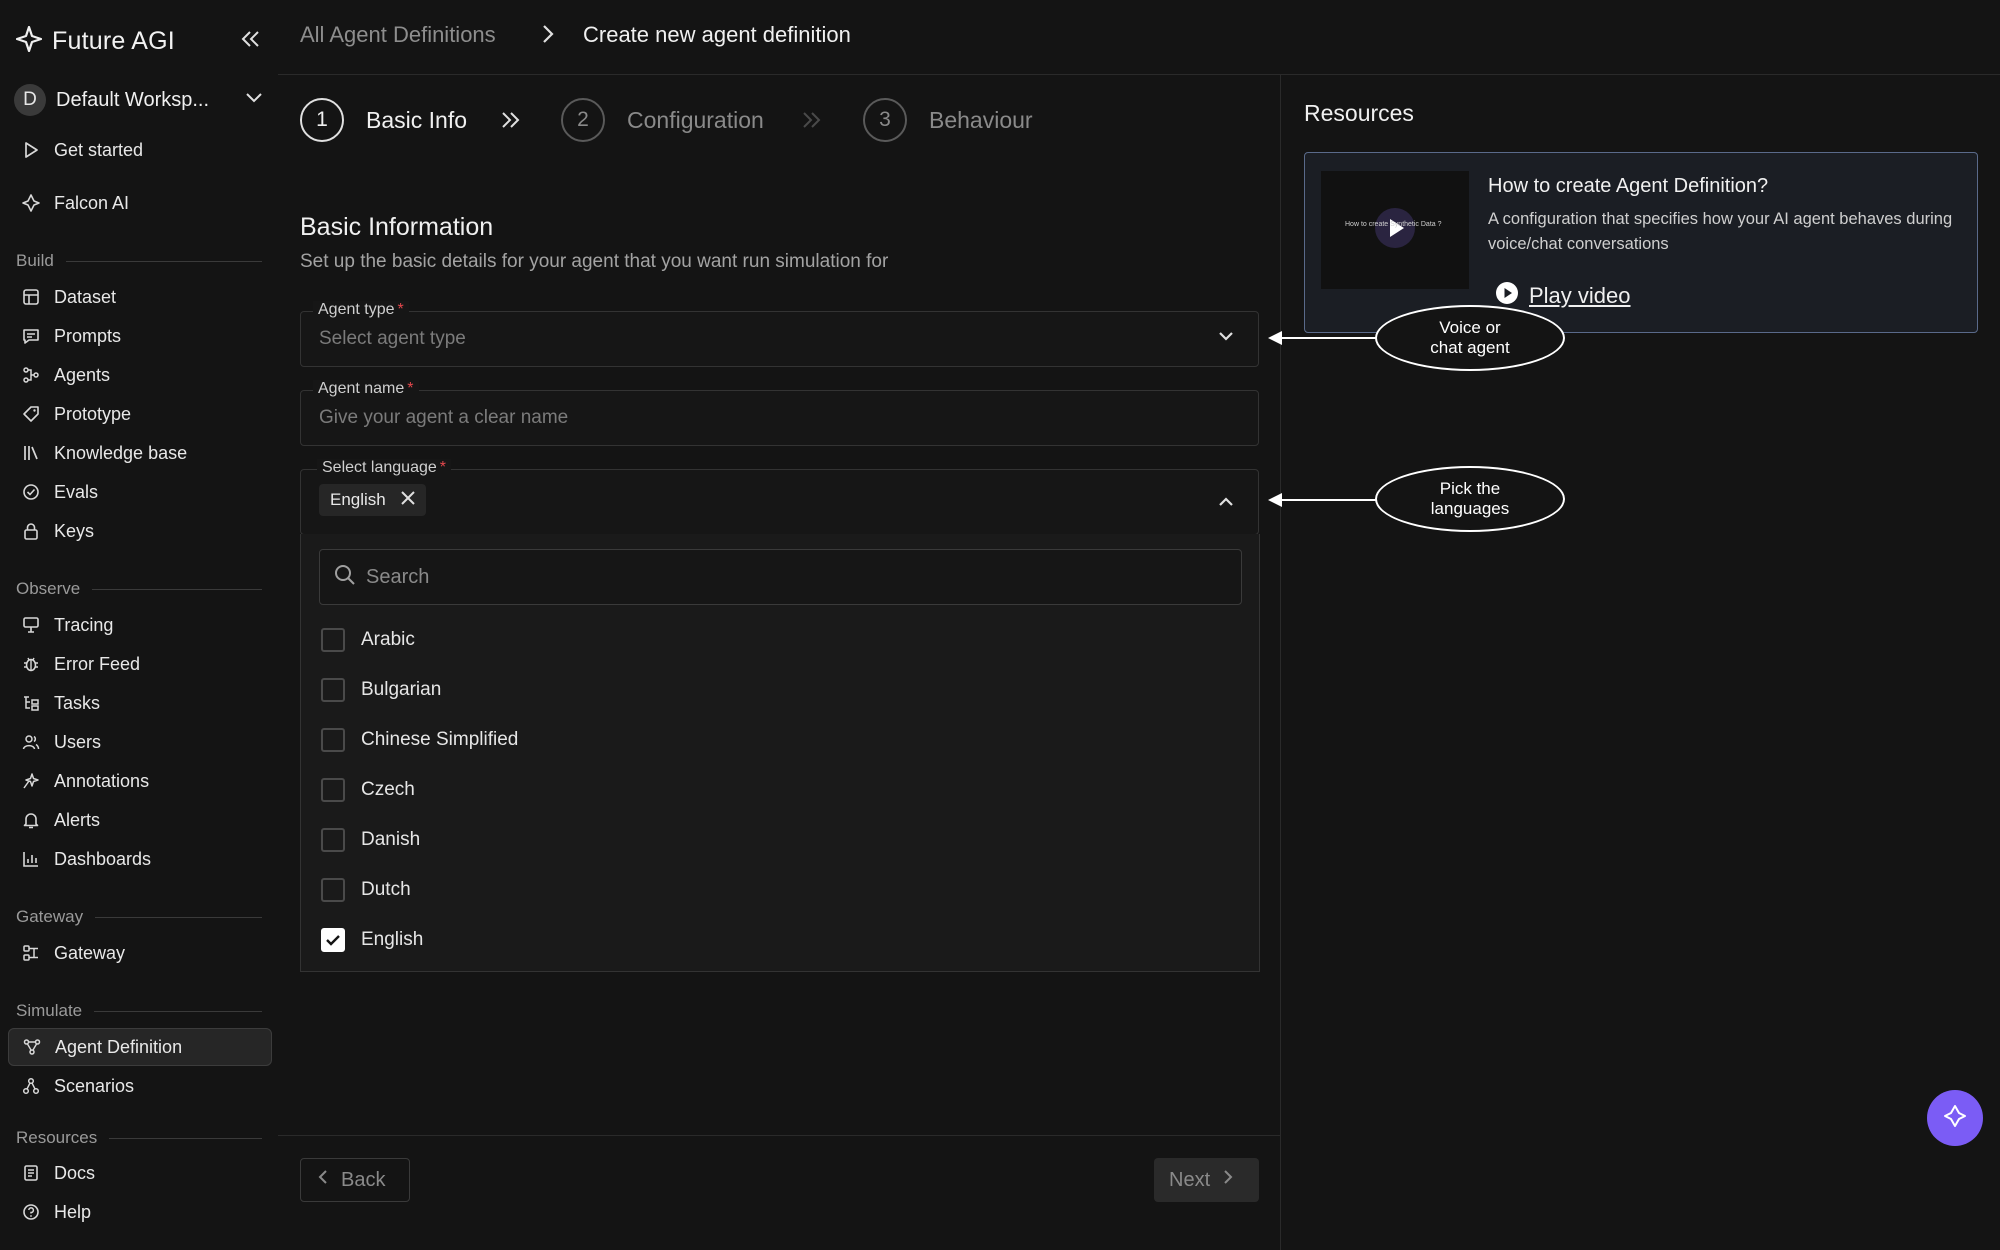 The width and height of the screenshot is (2000, 1250). What do you see at coordinates (140, 1173) in the screenshot?
I see `nav-docs: Docs` at bounding box center [140, 1173].